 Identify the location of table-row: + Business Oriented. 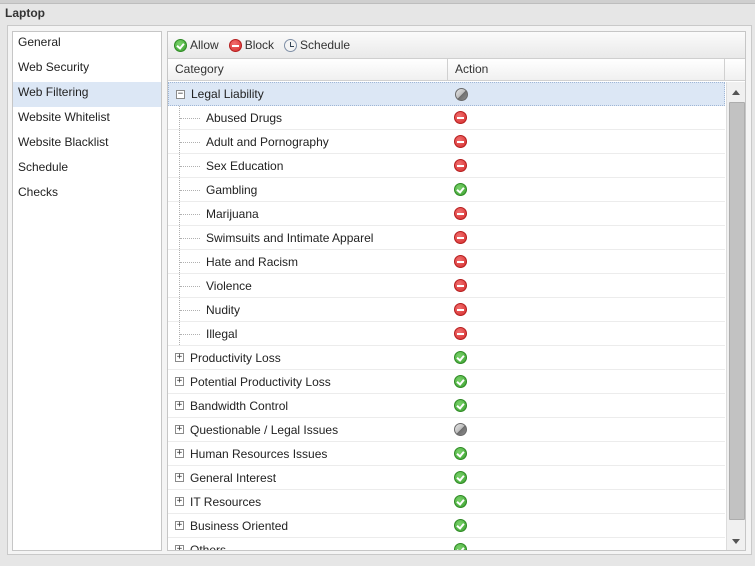
(446, 526).